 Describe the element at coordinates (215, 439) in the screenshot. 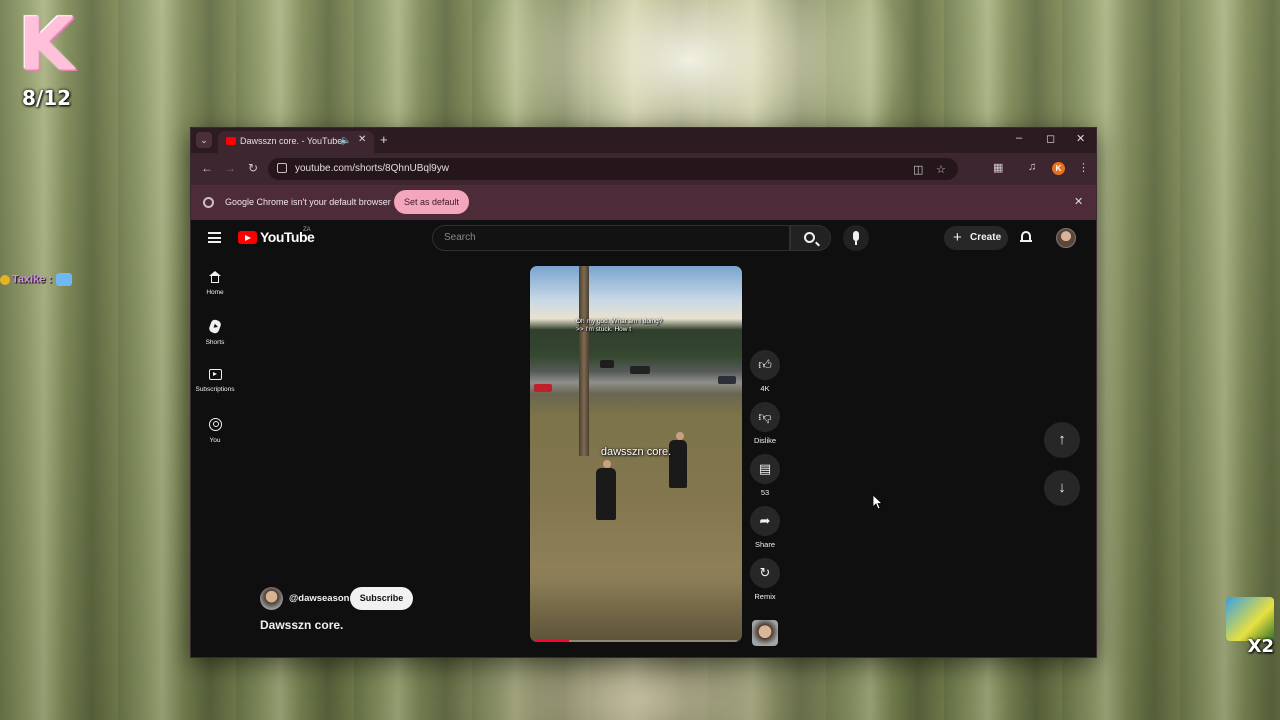

I see `guide-item-you: You` at that location.